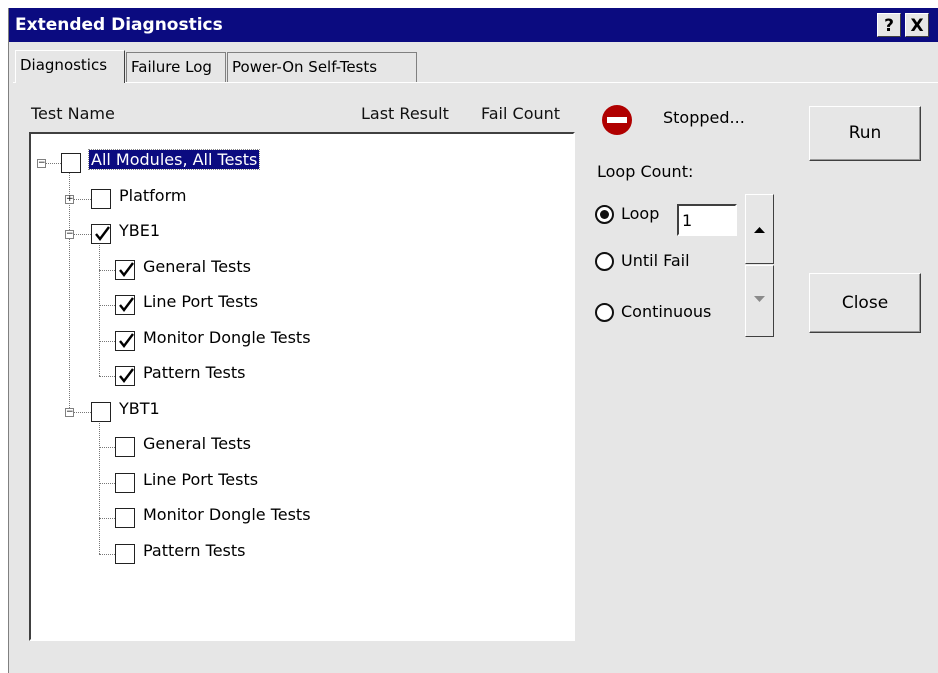 This screenshot has width=938, height=673. What do you see at coordinates (617, 120) in the screenshot?
I see `stop-icon` at bounding box center [617, 120].